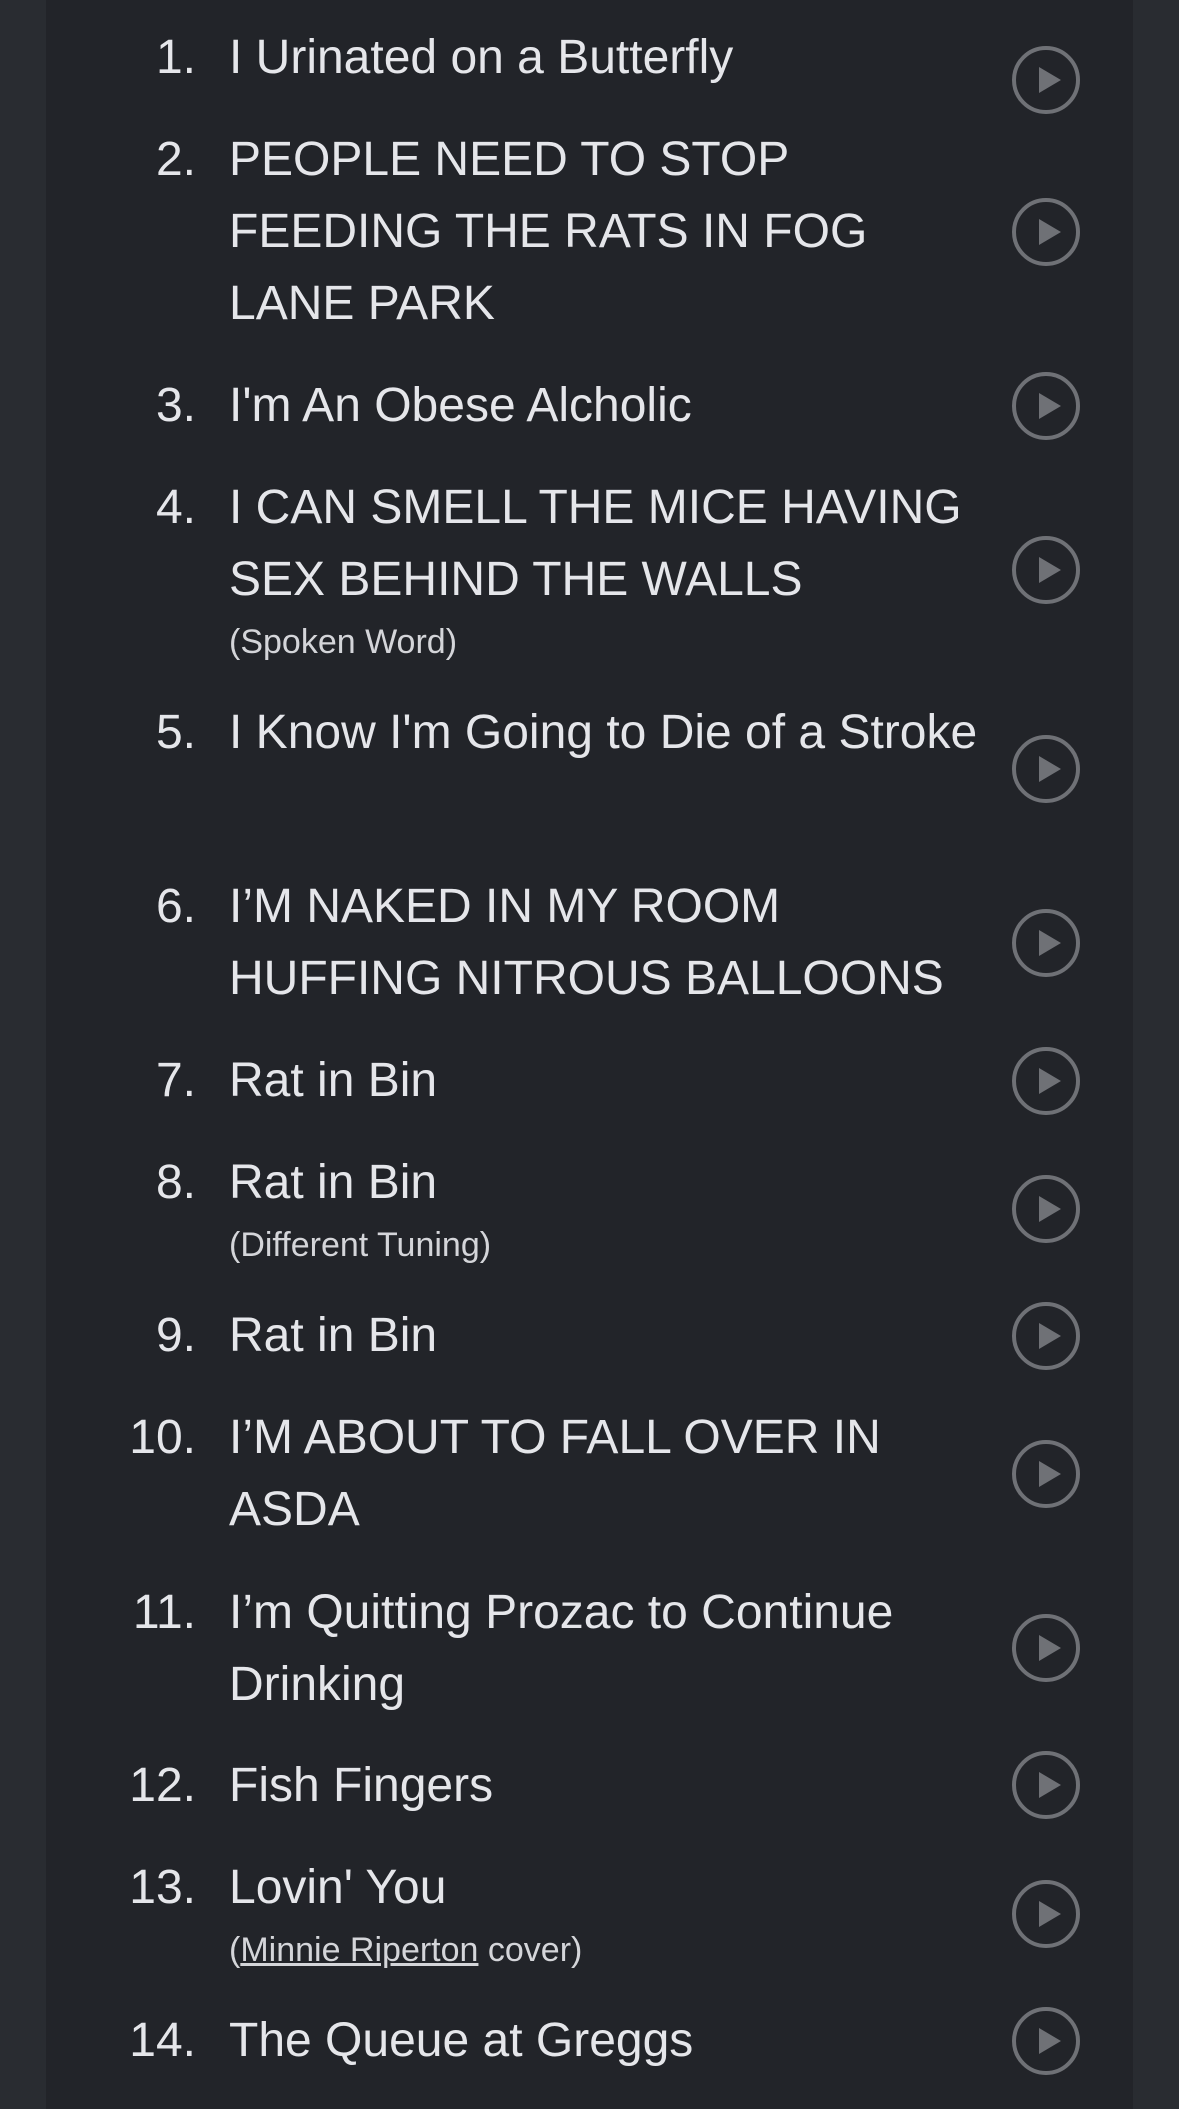 This screenshot has width=1179, height=2109. Describe the element at coordinates (481, 57) in the screenshot. I see `track-title: I Urinated on a Butterfly` at that location.